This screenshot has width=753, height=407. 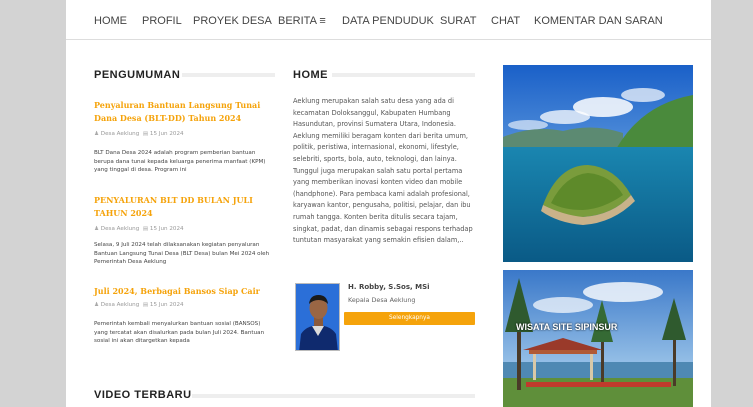 What do you see at coordinates (458, 21) in the screenshot?
I see `nav-surat: SURAT` at bounding box center [458, 21].